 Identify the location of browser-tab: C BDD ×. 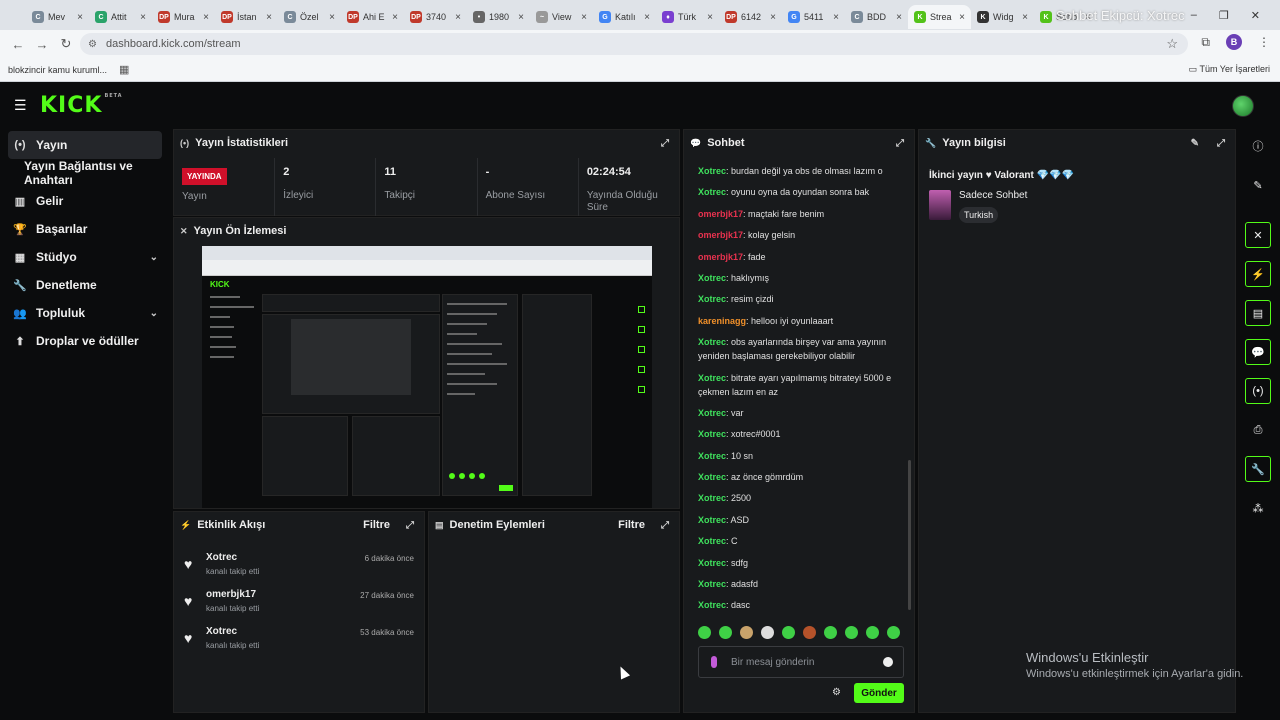
(876, 17).